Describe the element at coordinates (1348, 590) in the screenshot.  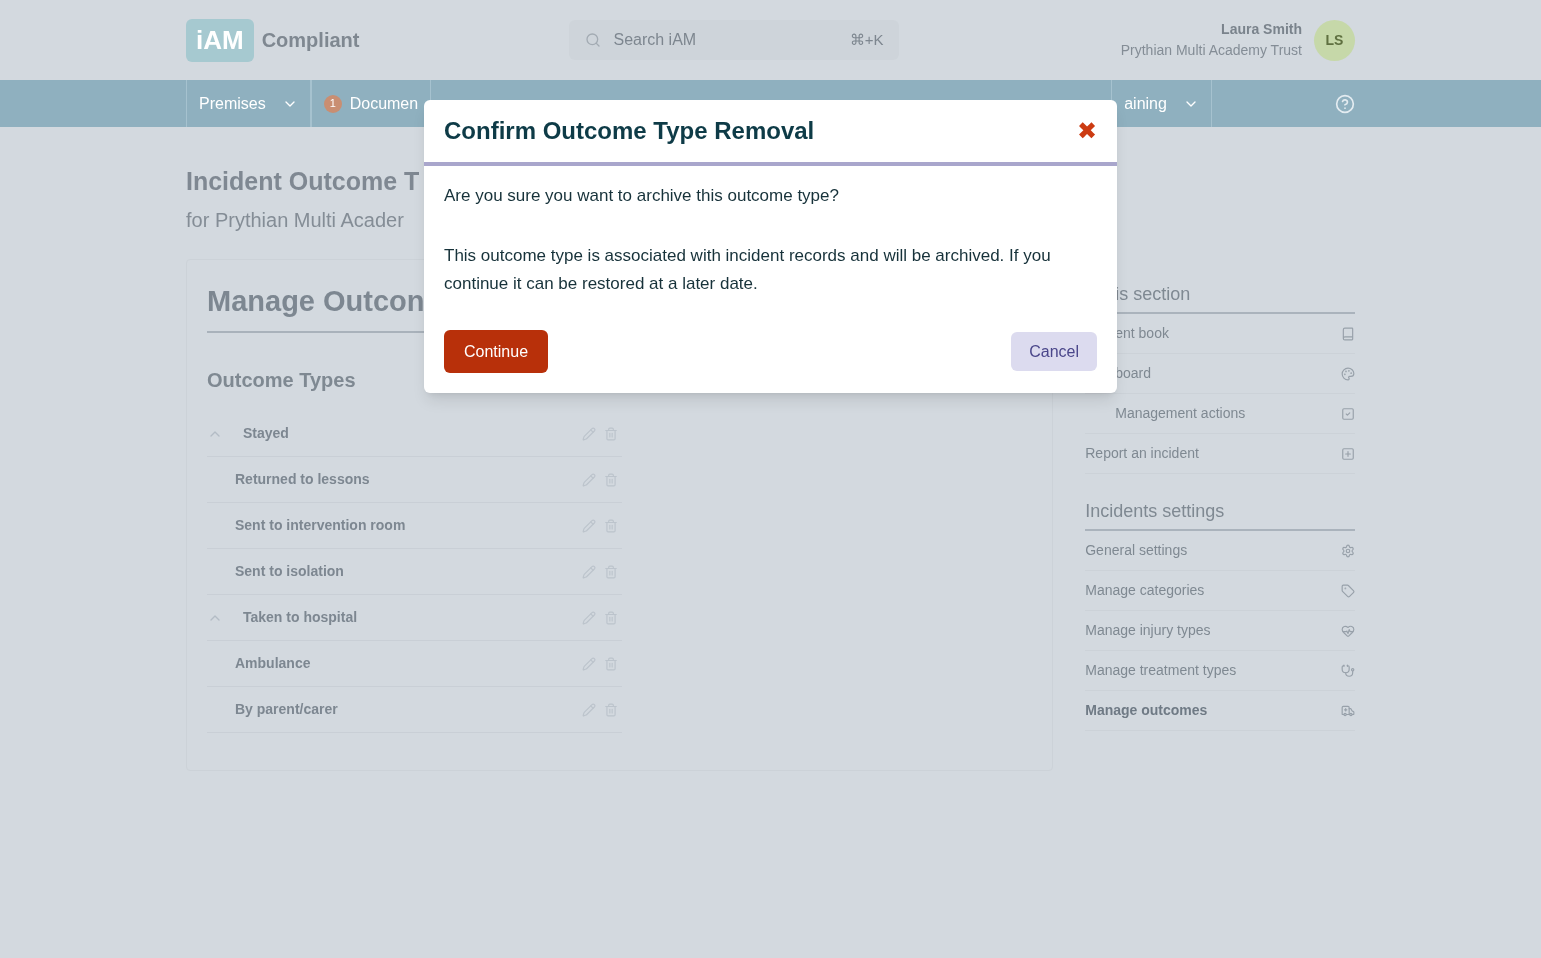
I see `tag-icon` at that location.